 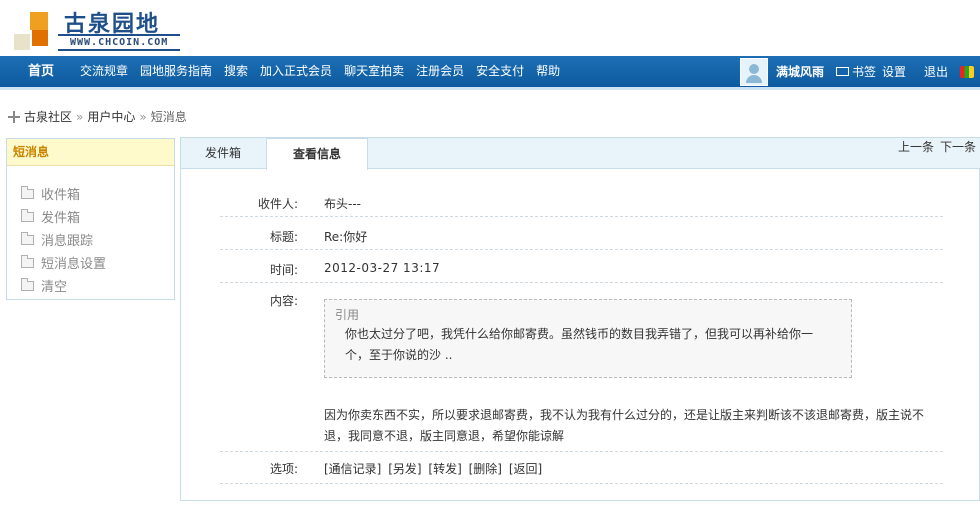 What do you see at coordinates (90, 193) in the screenshot?
I see `sidebar-item-inbox: 收件箱` at bounding box center [90, 193].